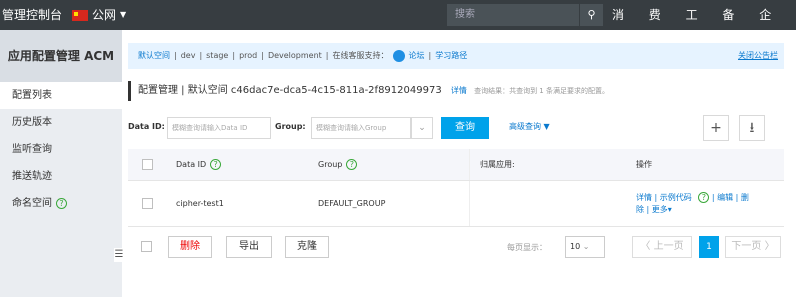  I want to click on sidebar-item-label: 推送轨迹, so click(32, 176).